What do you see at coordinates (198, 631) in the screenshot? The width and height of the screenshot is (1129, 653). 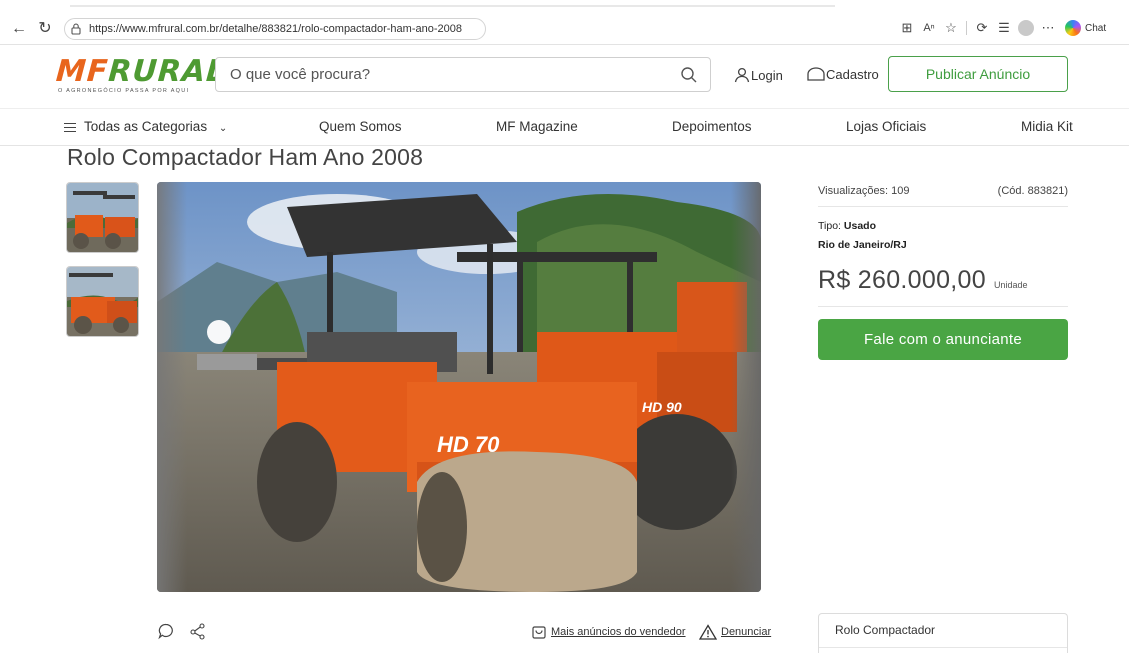 I see `share-icon` at bounding box center [198, 631].